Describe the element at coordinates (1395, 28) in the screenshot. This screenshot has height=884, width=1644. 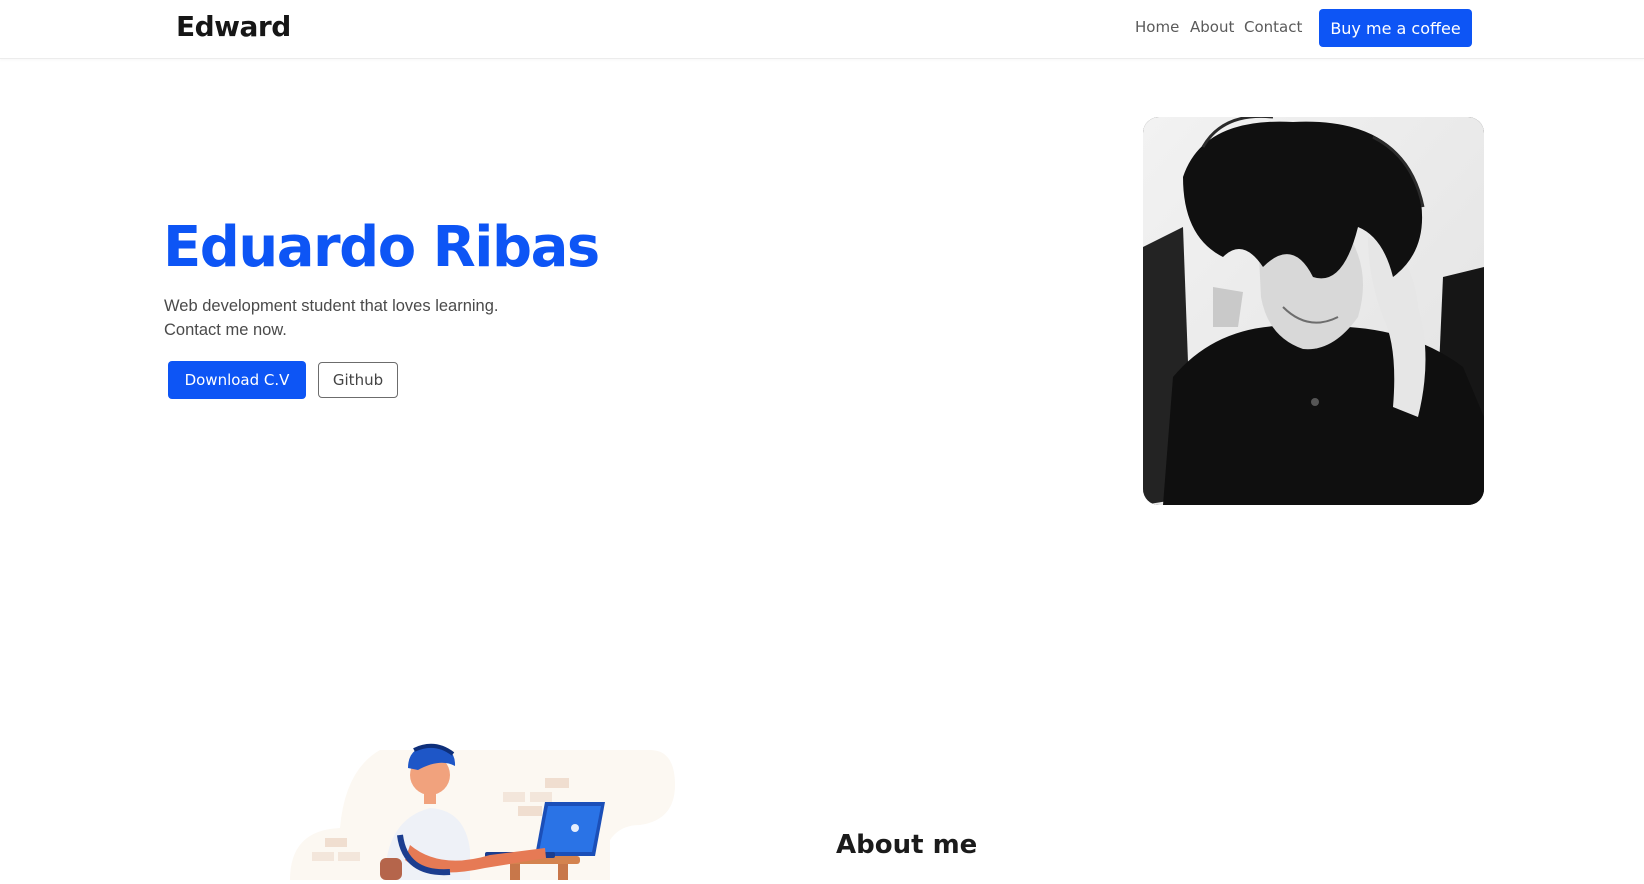
I see `buy-me-a-coffee-button: Buy me a coffee` at that location.